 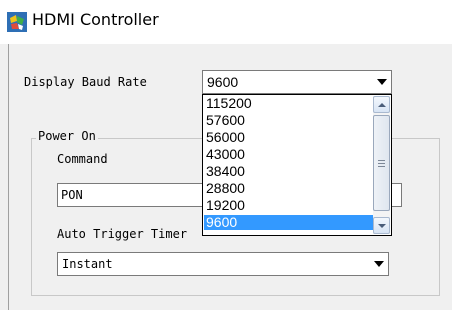 I want to click on arrow-down-icon, so click(x=381, y=225).